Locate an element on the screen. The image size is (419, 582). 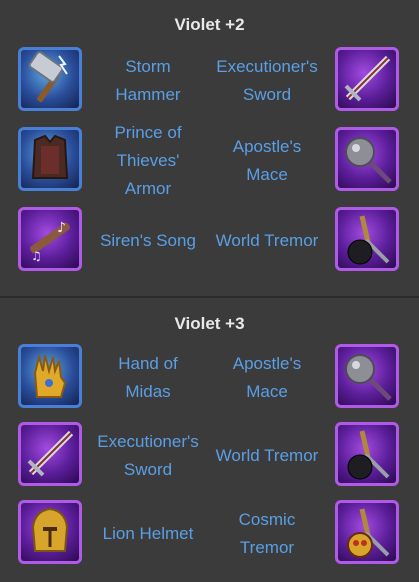
item-name: Prince of Thieves' Armor is located at coordinates (148, 160).